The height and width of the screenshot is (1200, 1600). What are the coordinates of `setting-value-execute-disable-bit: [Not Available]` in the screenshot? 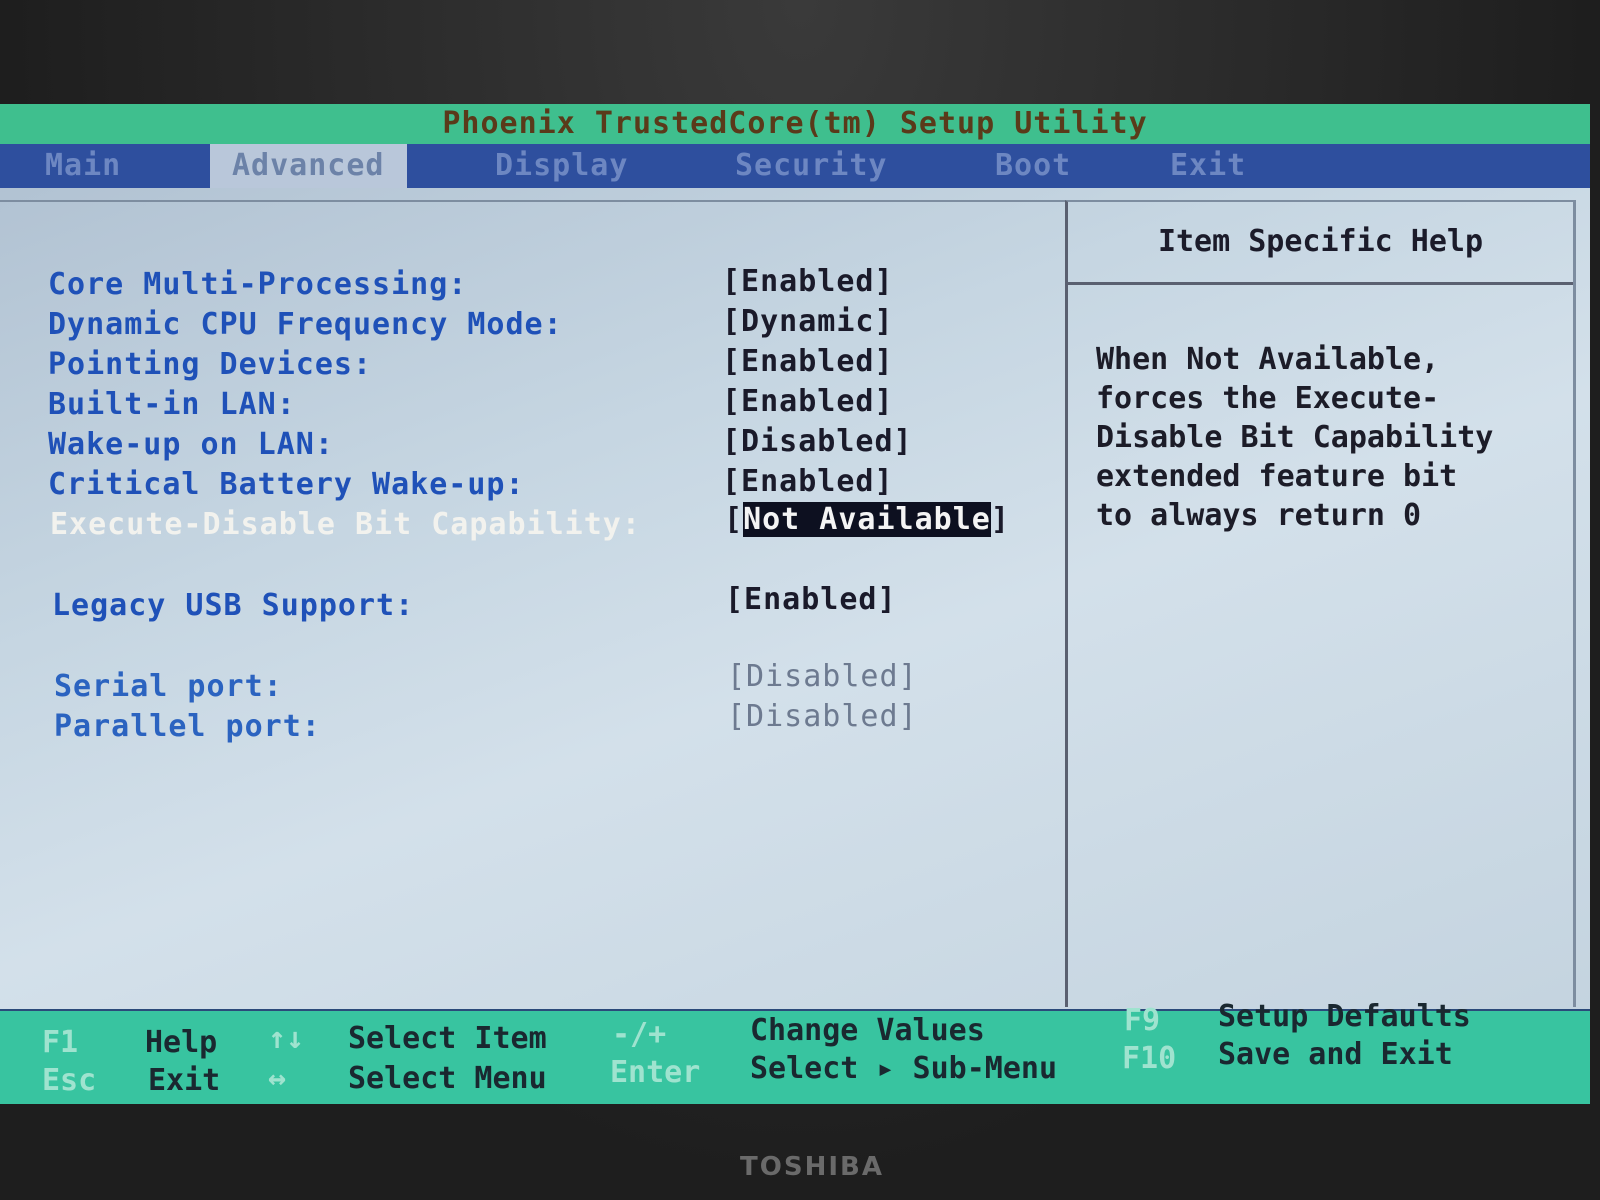 It's located at (867, 519).